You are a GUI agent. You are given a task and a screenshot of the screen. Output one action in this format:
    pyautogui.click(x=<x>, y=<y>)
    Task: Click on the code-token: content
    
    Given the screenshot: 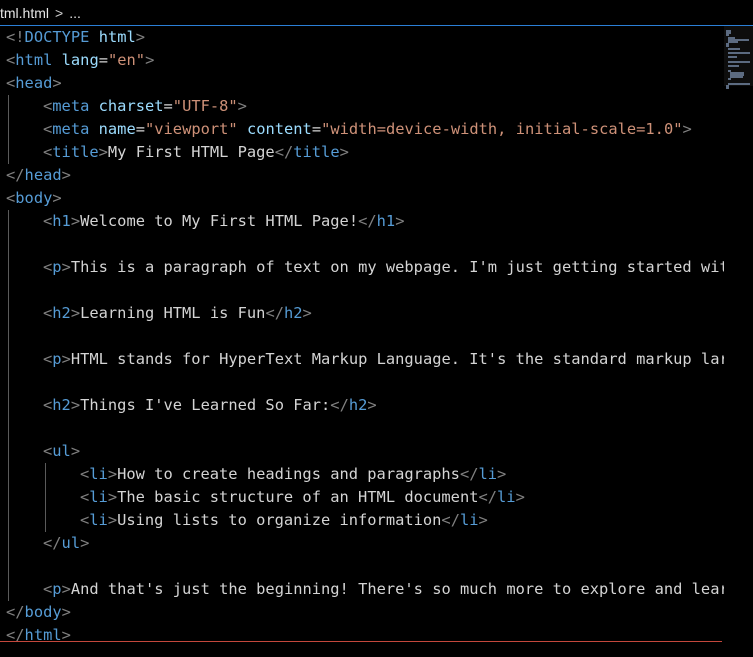 What is the action you would take?
    pyautogui.click(x=279, y=129)
    